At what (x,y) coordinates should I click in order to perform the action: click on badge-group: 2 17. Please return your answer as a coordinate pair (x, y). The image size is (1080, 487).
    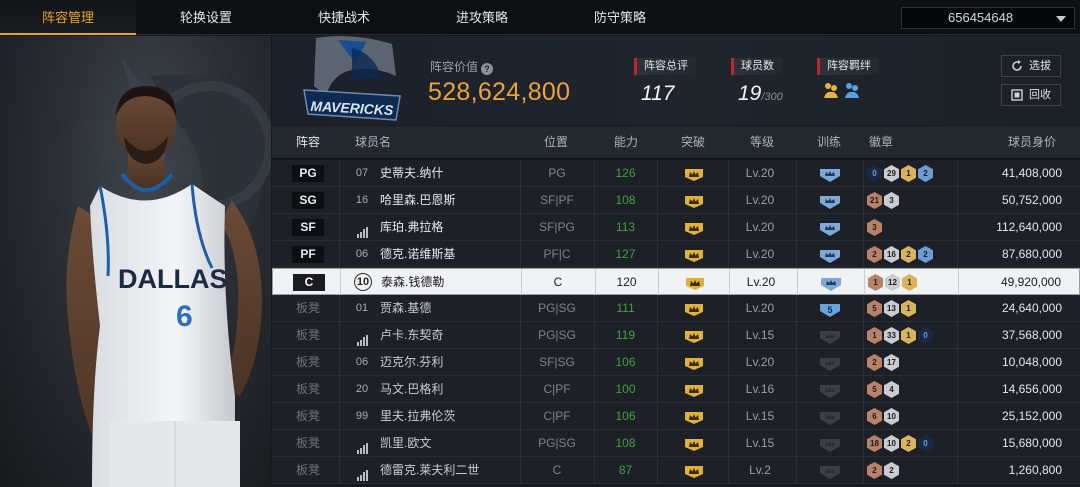
    Looking at the image, I should click on (883, 362).